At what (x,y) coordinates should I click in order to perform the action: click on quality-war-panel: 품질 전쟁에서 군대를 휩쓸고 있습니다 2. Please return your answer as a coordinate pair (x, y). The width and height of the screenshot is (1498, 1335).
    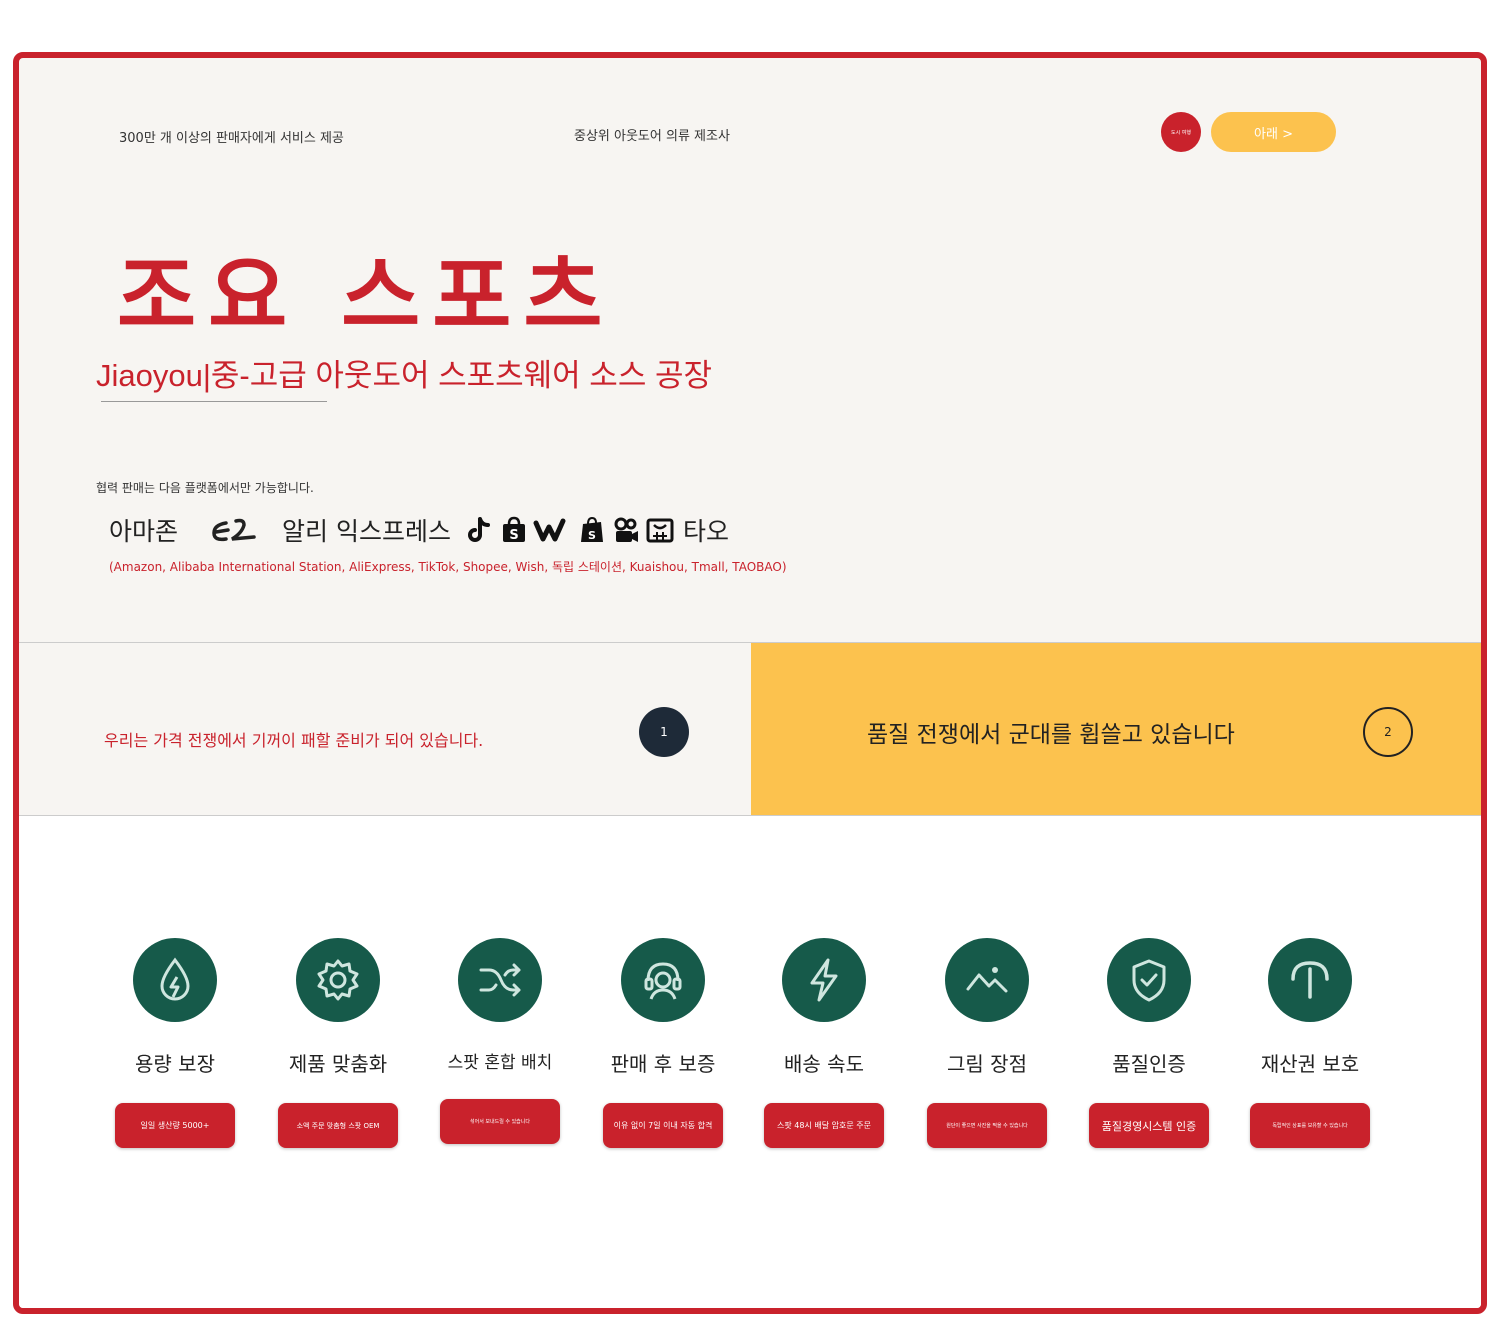
    Looking at the image, I should click on (1116, 729).